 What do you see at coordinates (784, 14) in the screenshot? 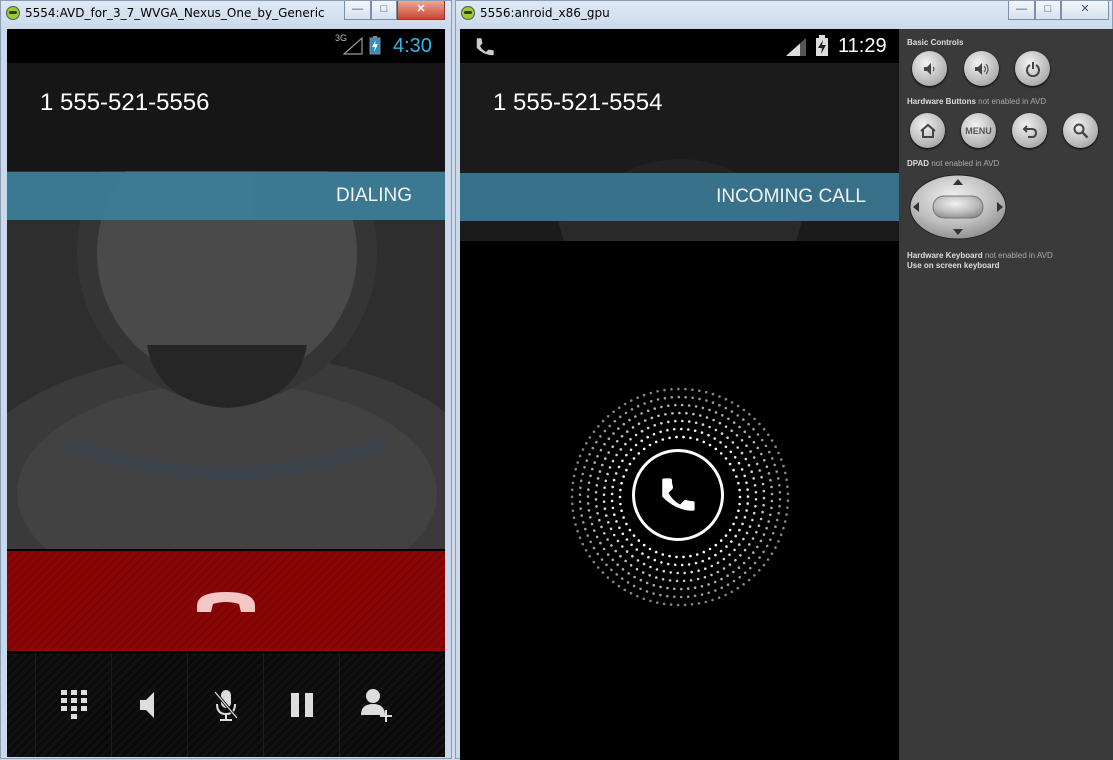
I see `window-titlebar: 5556:anroid_x86_gpu — □ ✕` at bounding box center [784, 14].